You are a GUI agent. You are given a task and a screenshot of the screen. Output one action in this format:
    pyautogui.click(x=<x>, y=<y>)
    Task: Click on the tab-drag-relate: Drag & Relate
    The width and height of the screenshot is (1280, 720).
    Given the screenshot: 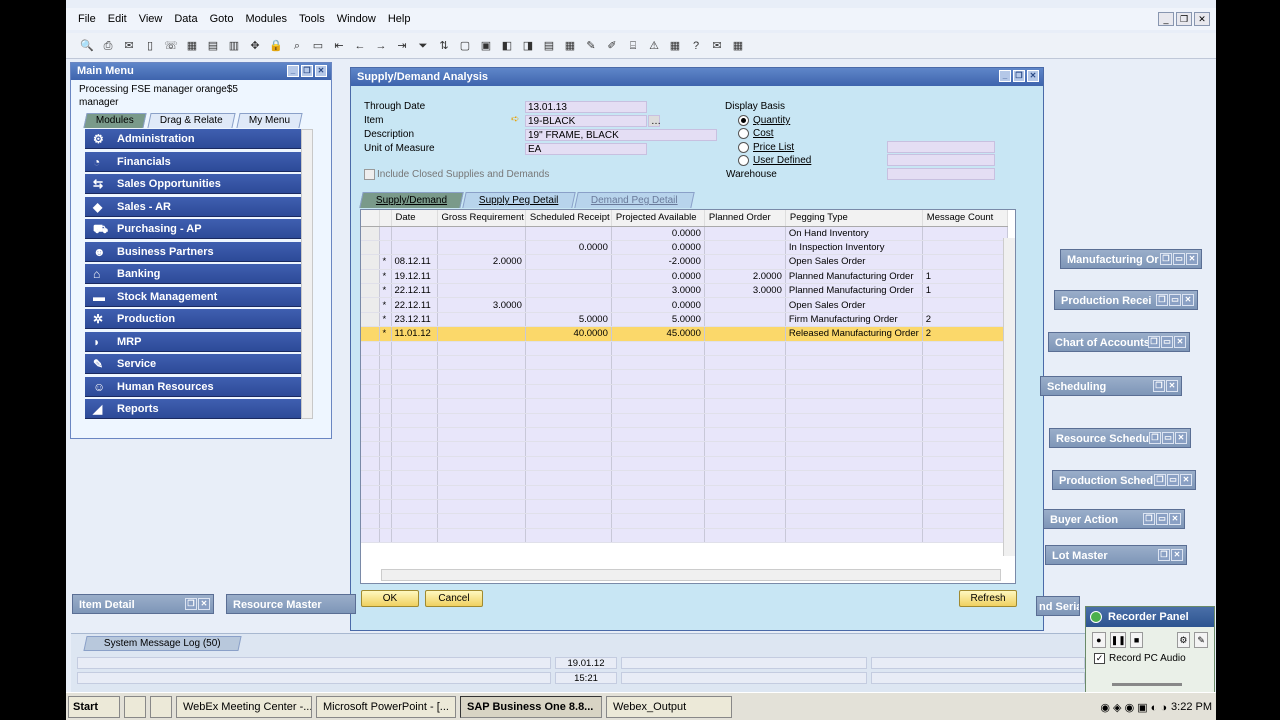 What is the action you would take?
    pyautogui.click(x=191, y=120)
    